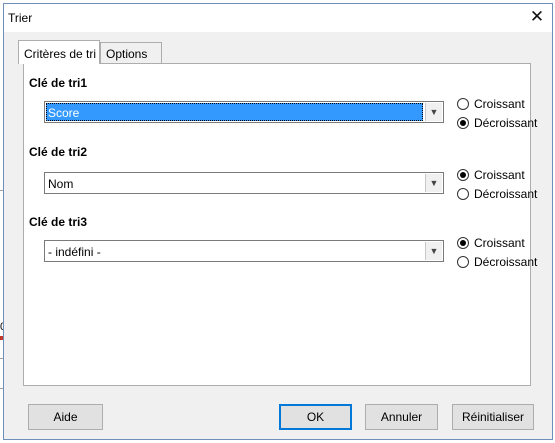  Describe the element at coordinates (74, 252) in the screenshot. I see `sort-key-3-value: - indéfini -` at that location.